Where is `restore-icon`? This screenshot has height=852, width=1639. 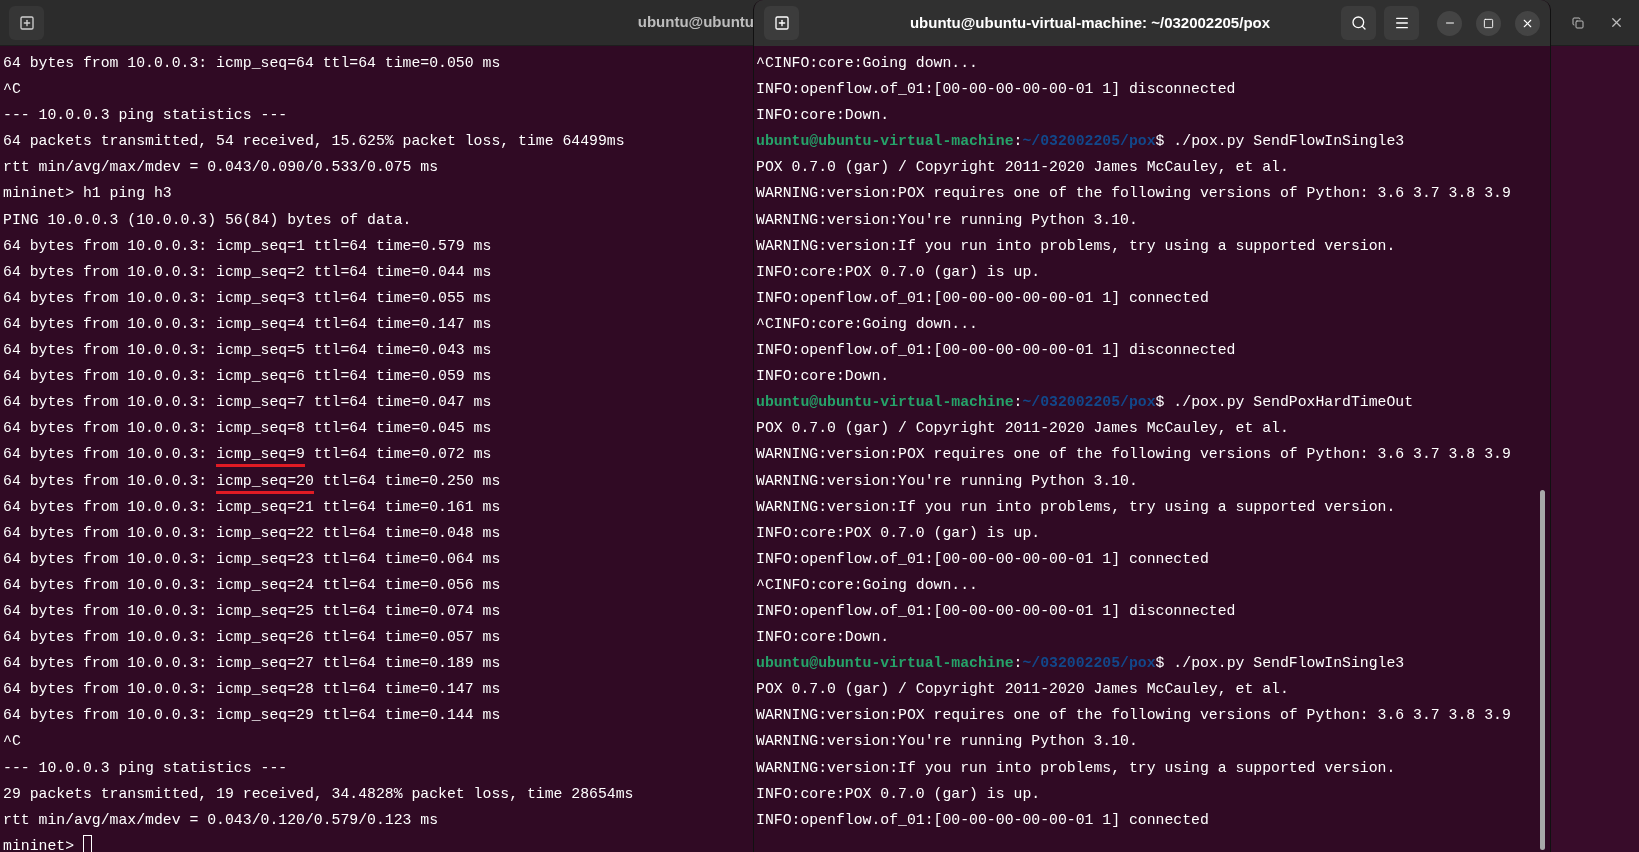 restore-icon is located at coordinates (1578, 22).